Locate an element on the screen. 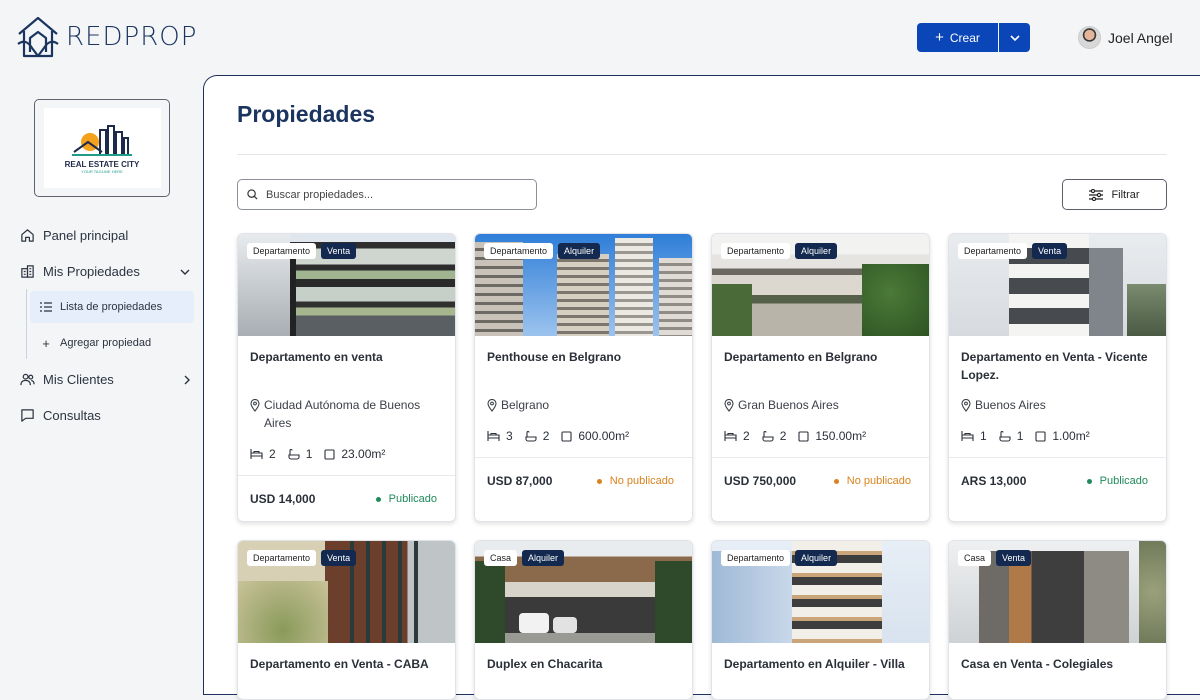 This screenshot has width=1200, height=700. chevron-down-icon is located at coordinates (1014, 37).